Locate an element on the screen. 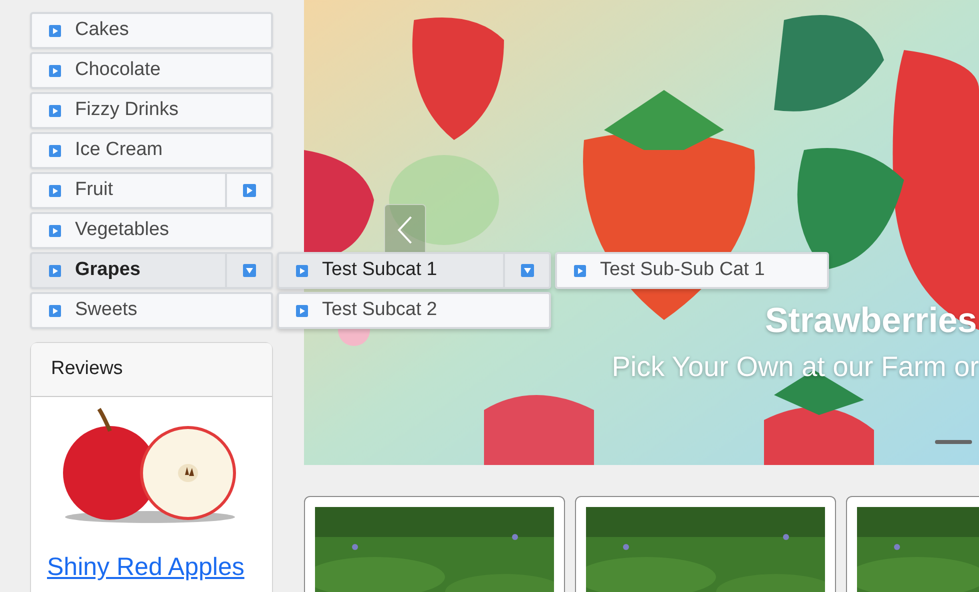 The height and width of the screenshot is (592, 979). menu-link: Grapes is located at coordinates (128, 270).